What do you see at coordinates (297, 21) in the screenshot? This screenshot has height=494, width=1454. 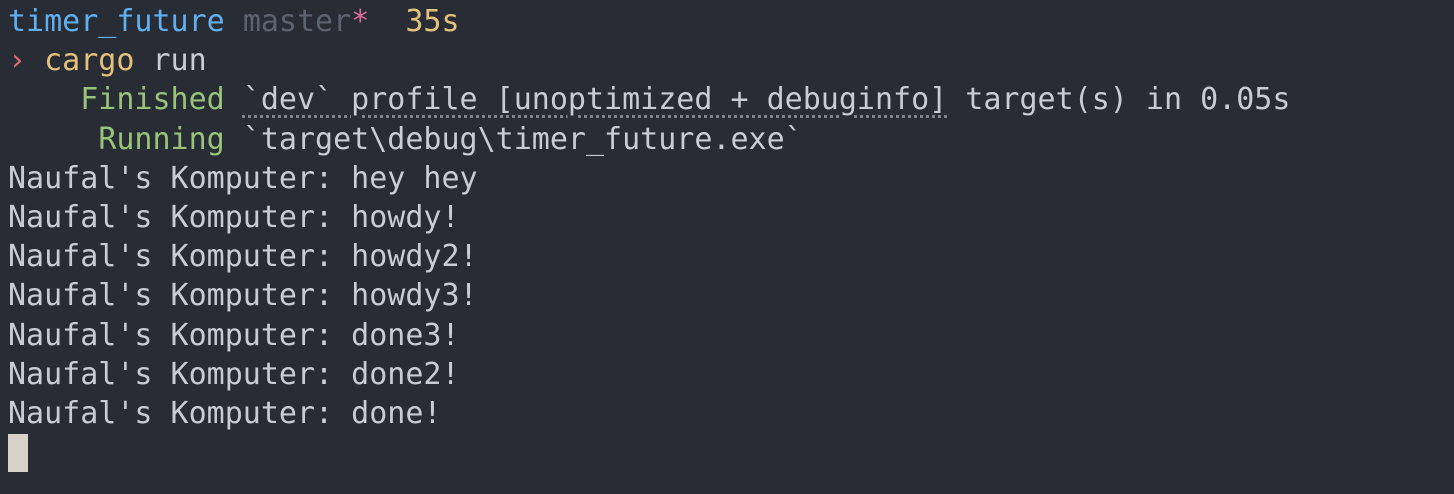 I see `git-branch: master` at bounding box center [297, 21].